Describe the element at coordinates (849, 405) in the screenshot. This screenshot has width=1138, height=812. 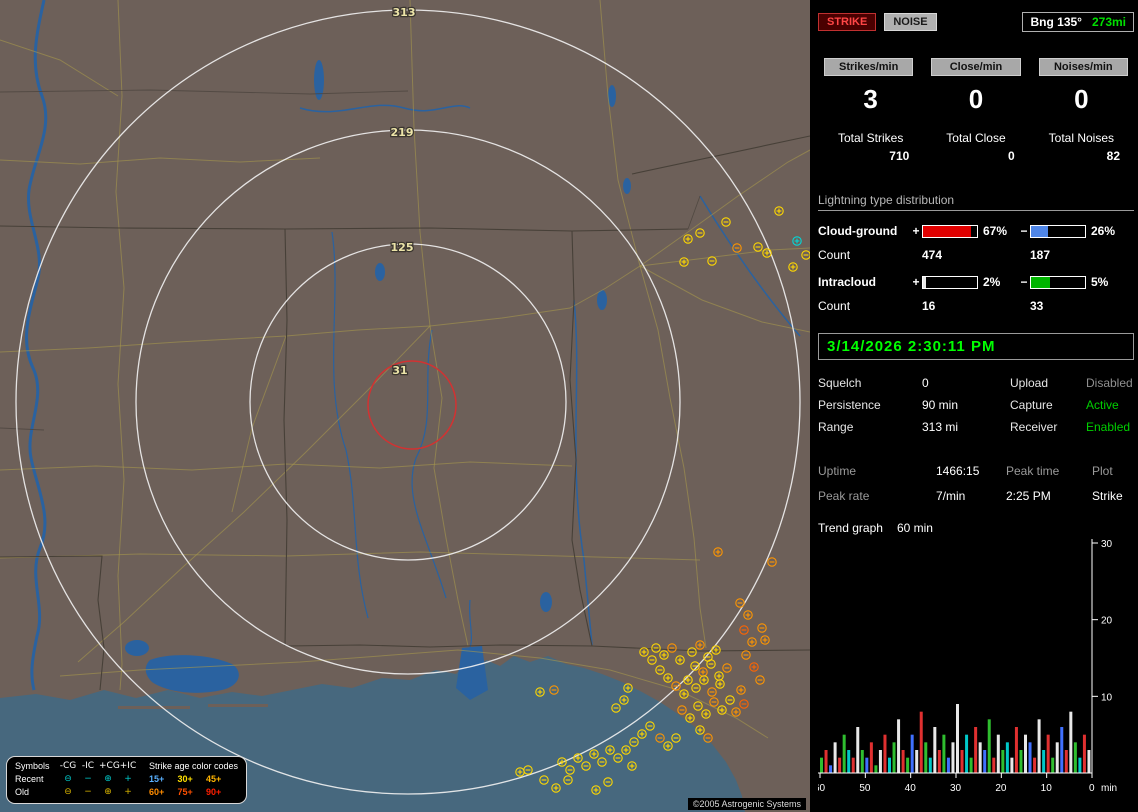
I see `persistence-label: Persistence` at that location.